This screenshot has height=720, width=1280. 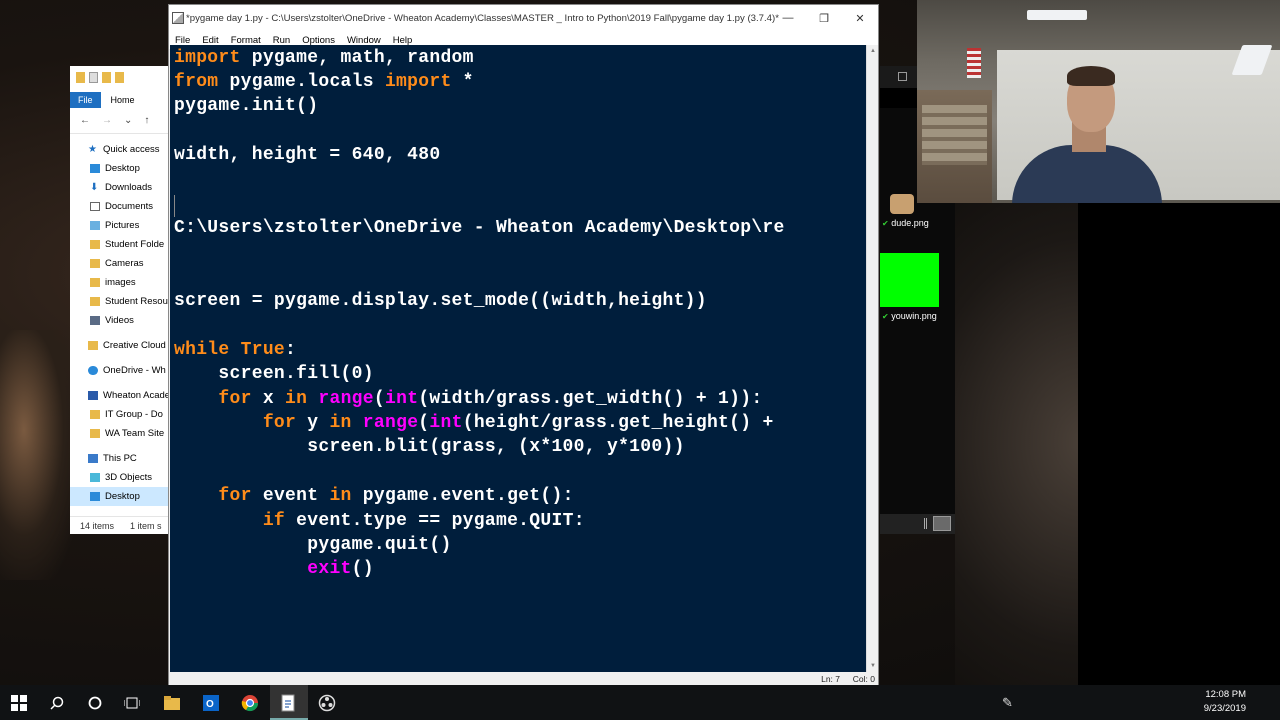 What do you see at coordinates (640, 702) in the screenshot?
I see `taskbar: O ✎ 12:08 PM 9/23/2019` at bounding box center [640, 702].